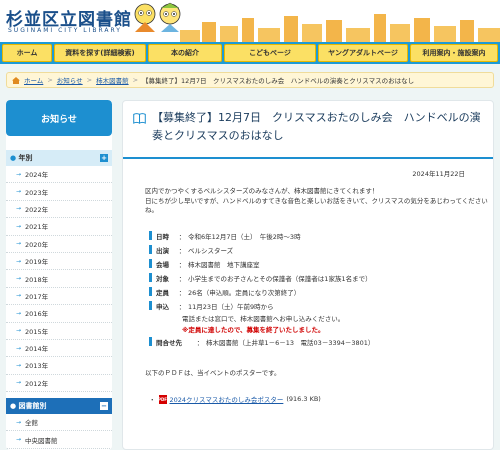 The image size is (500, 450). I want to click on pdf-attachment: ・ PDF 2024クリスマスおたのしみ会ポスター (916.3 KB), so click(235, 399).